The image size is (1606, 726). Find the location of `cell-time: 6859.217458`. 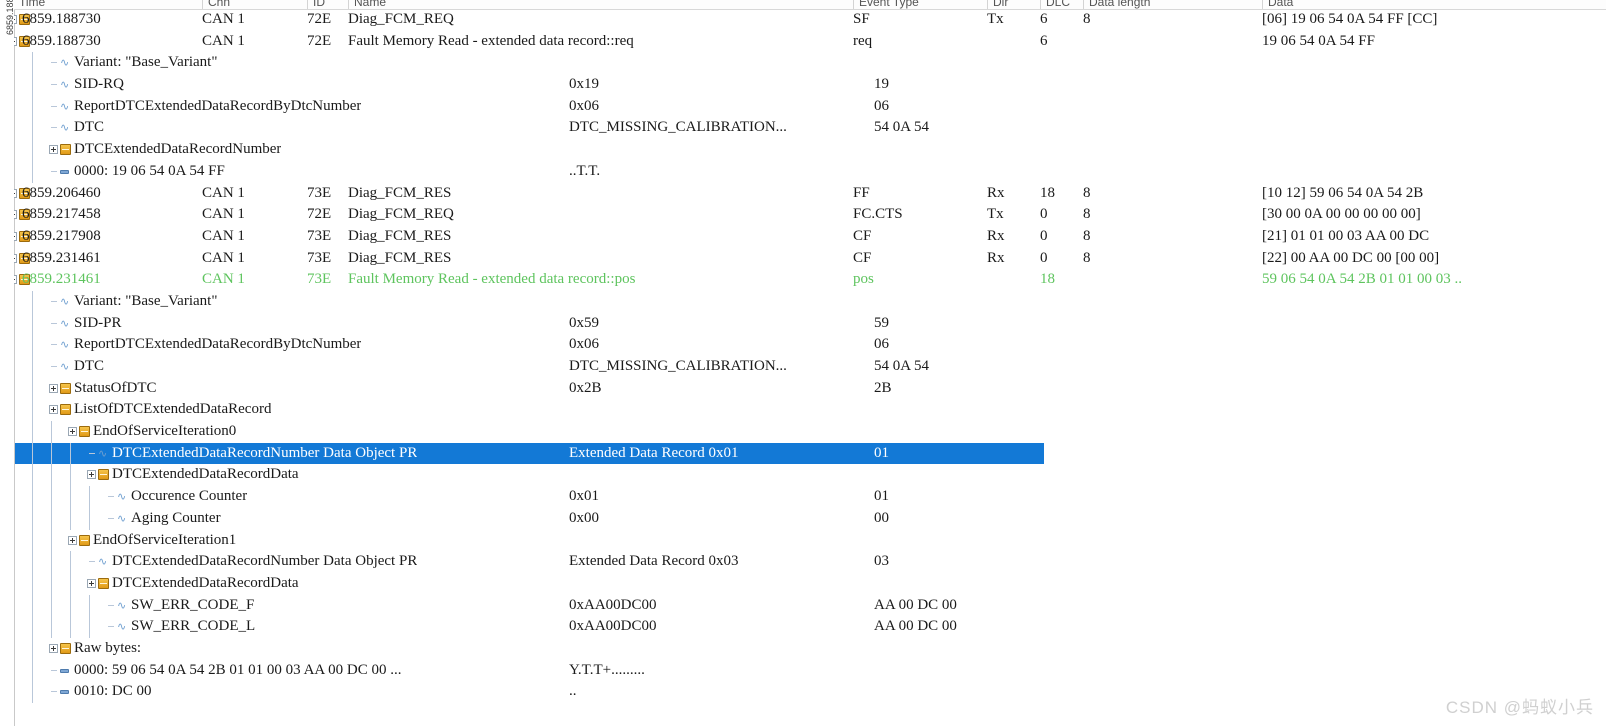

cell-time: 6859.217458 is located at coordinates (61, 214).